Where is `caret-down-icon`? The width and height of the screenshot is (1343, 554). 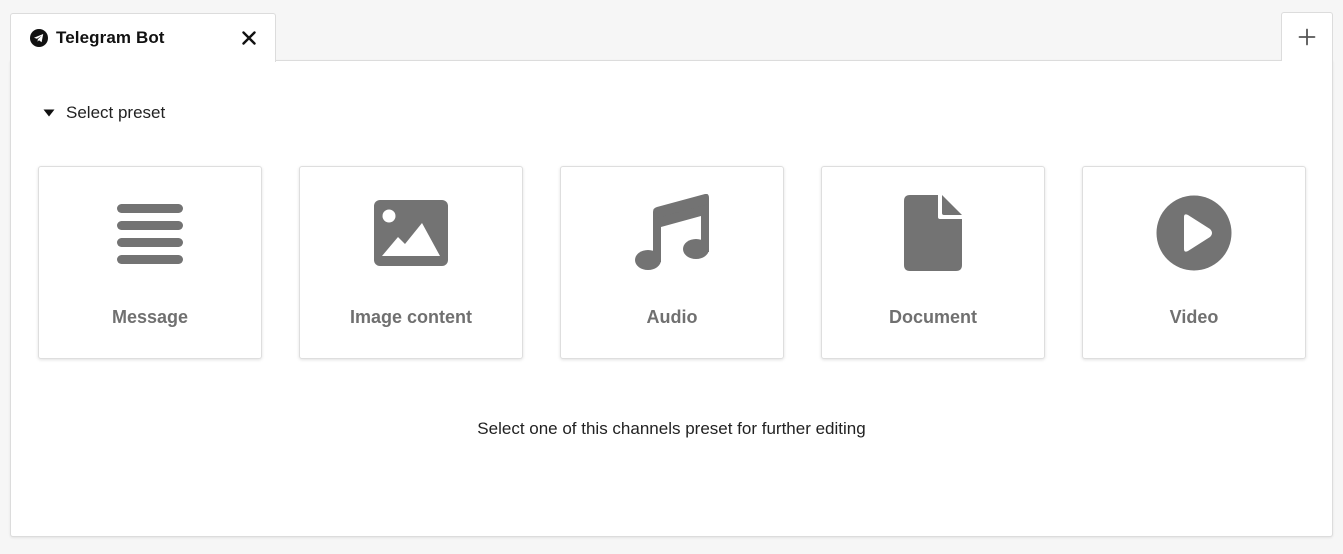 caret-down-icon is located at coordinates (49, 113).